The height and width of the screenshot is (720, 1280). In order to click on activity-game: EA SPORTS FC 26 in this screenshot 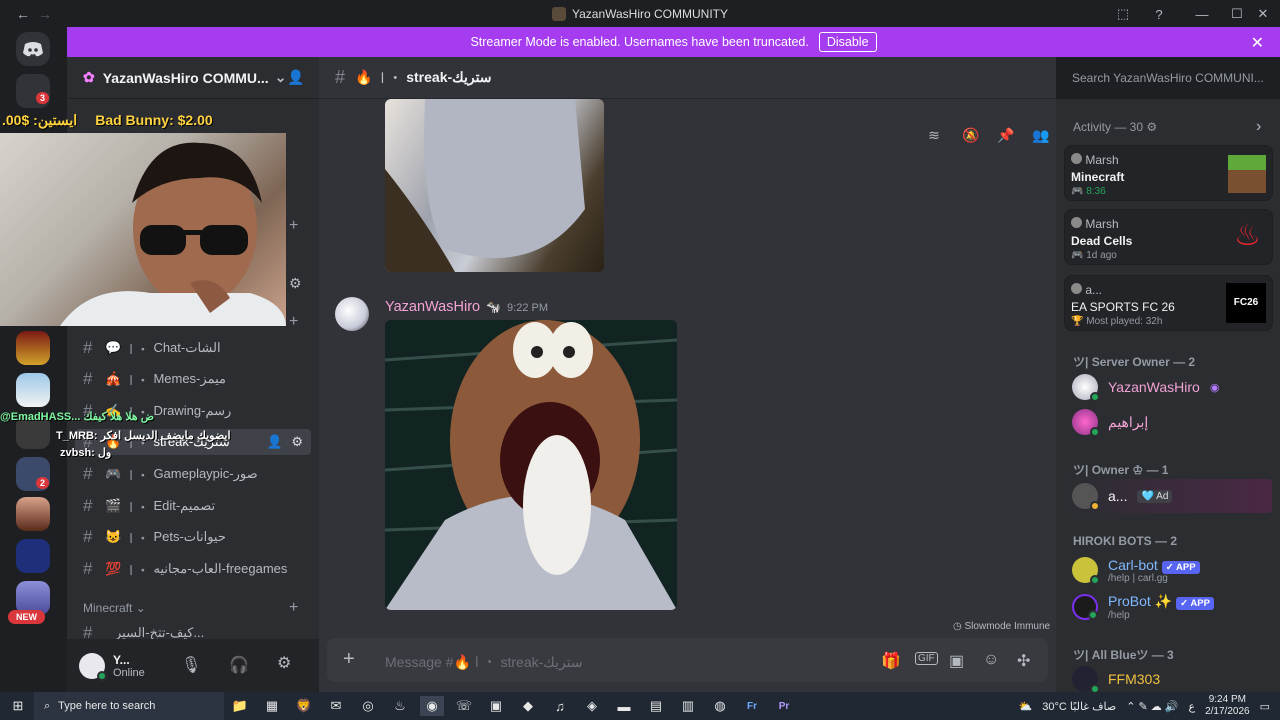, I will do `click(1123, 307)`.